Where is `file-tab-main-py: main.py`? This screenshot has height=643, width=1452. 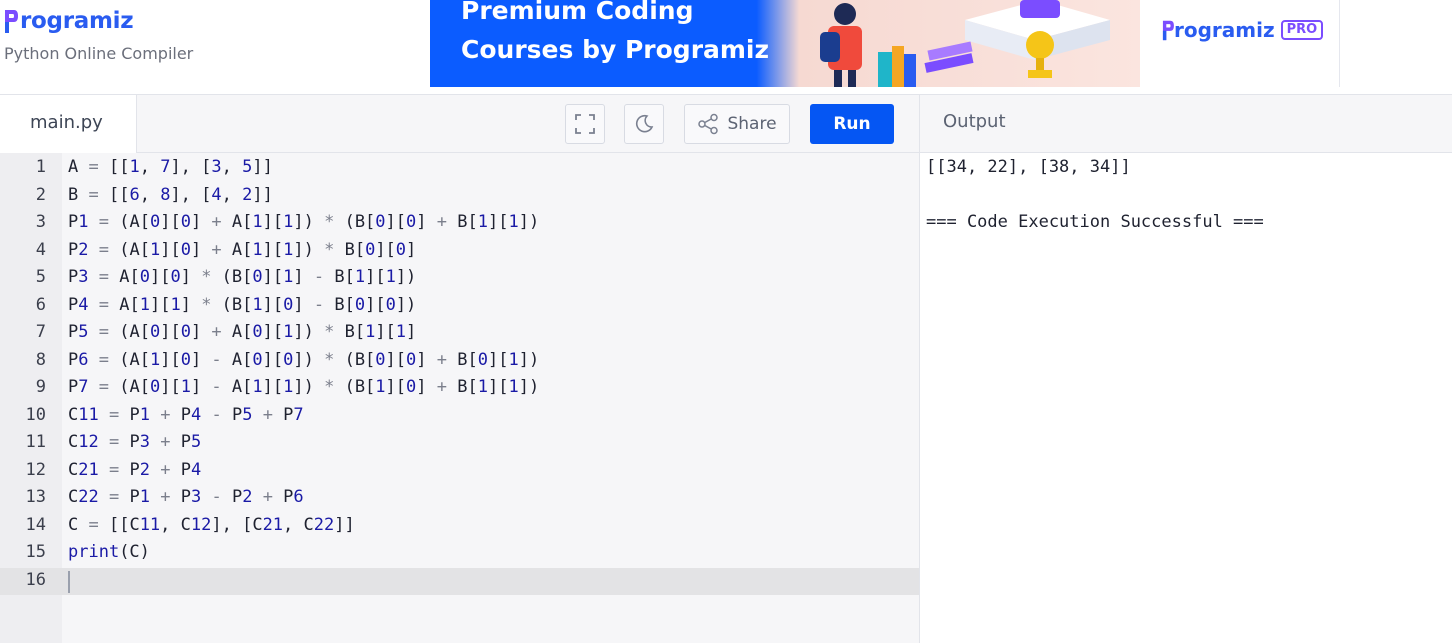 file-tab-main-py: main.py is located at coordinates (68, 125).